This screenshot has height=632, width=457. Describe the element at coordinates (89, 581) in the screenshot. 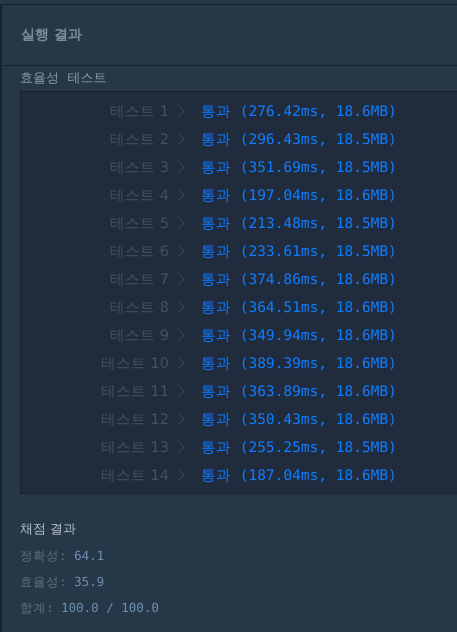

I see `score-value: 35.9` at that location.